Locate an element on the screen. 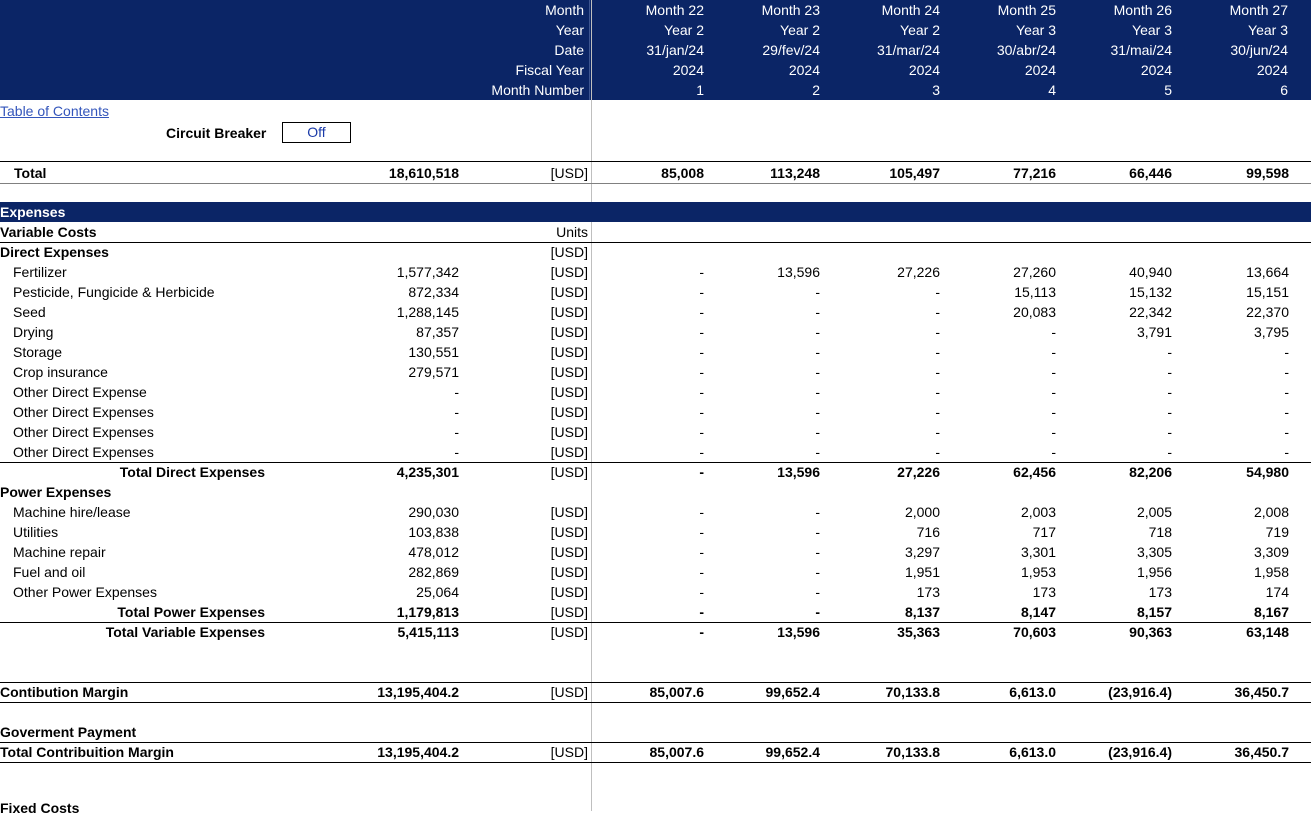 Image resolution: width=1311 pixels, height=818 pixels. power-expense-label: Machine repair is located at coordinates (59, 552).